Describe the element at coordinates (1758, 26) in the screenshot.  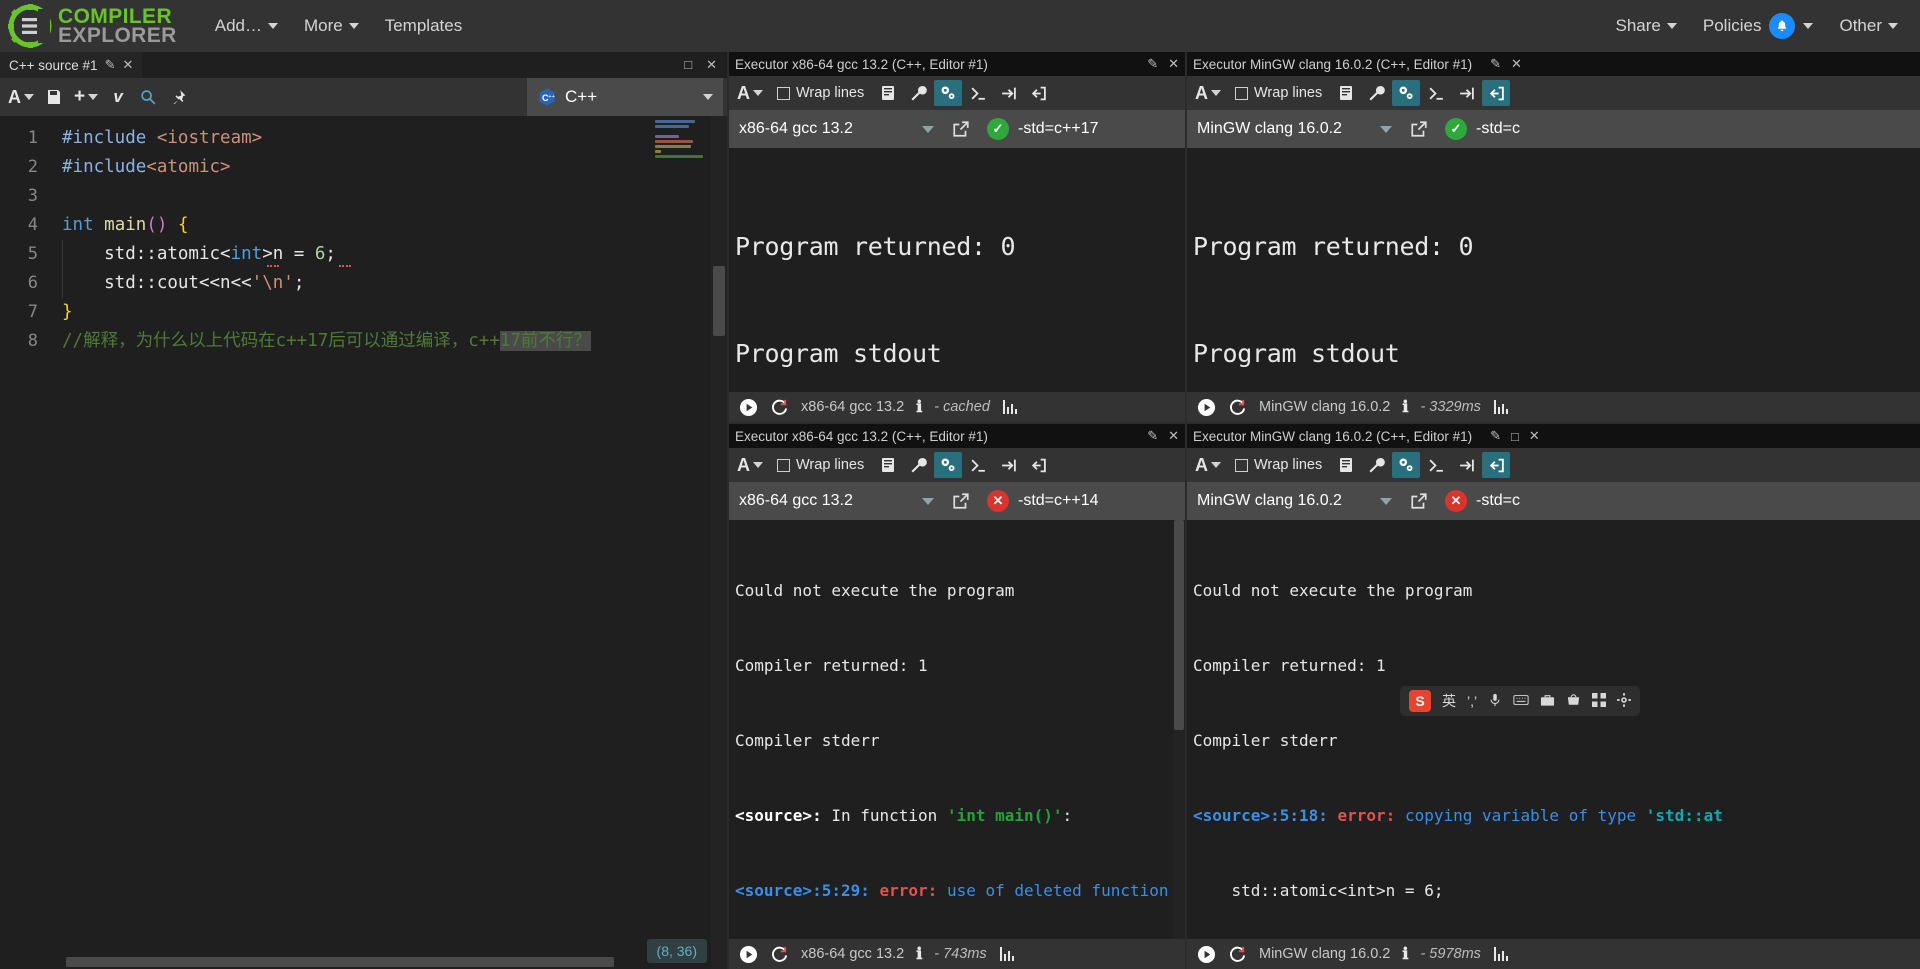
I see `nav-item-policies: Policies` at that location.